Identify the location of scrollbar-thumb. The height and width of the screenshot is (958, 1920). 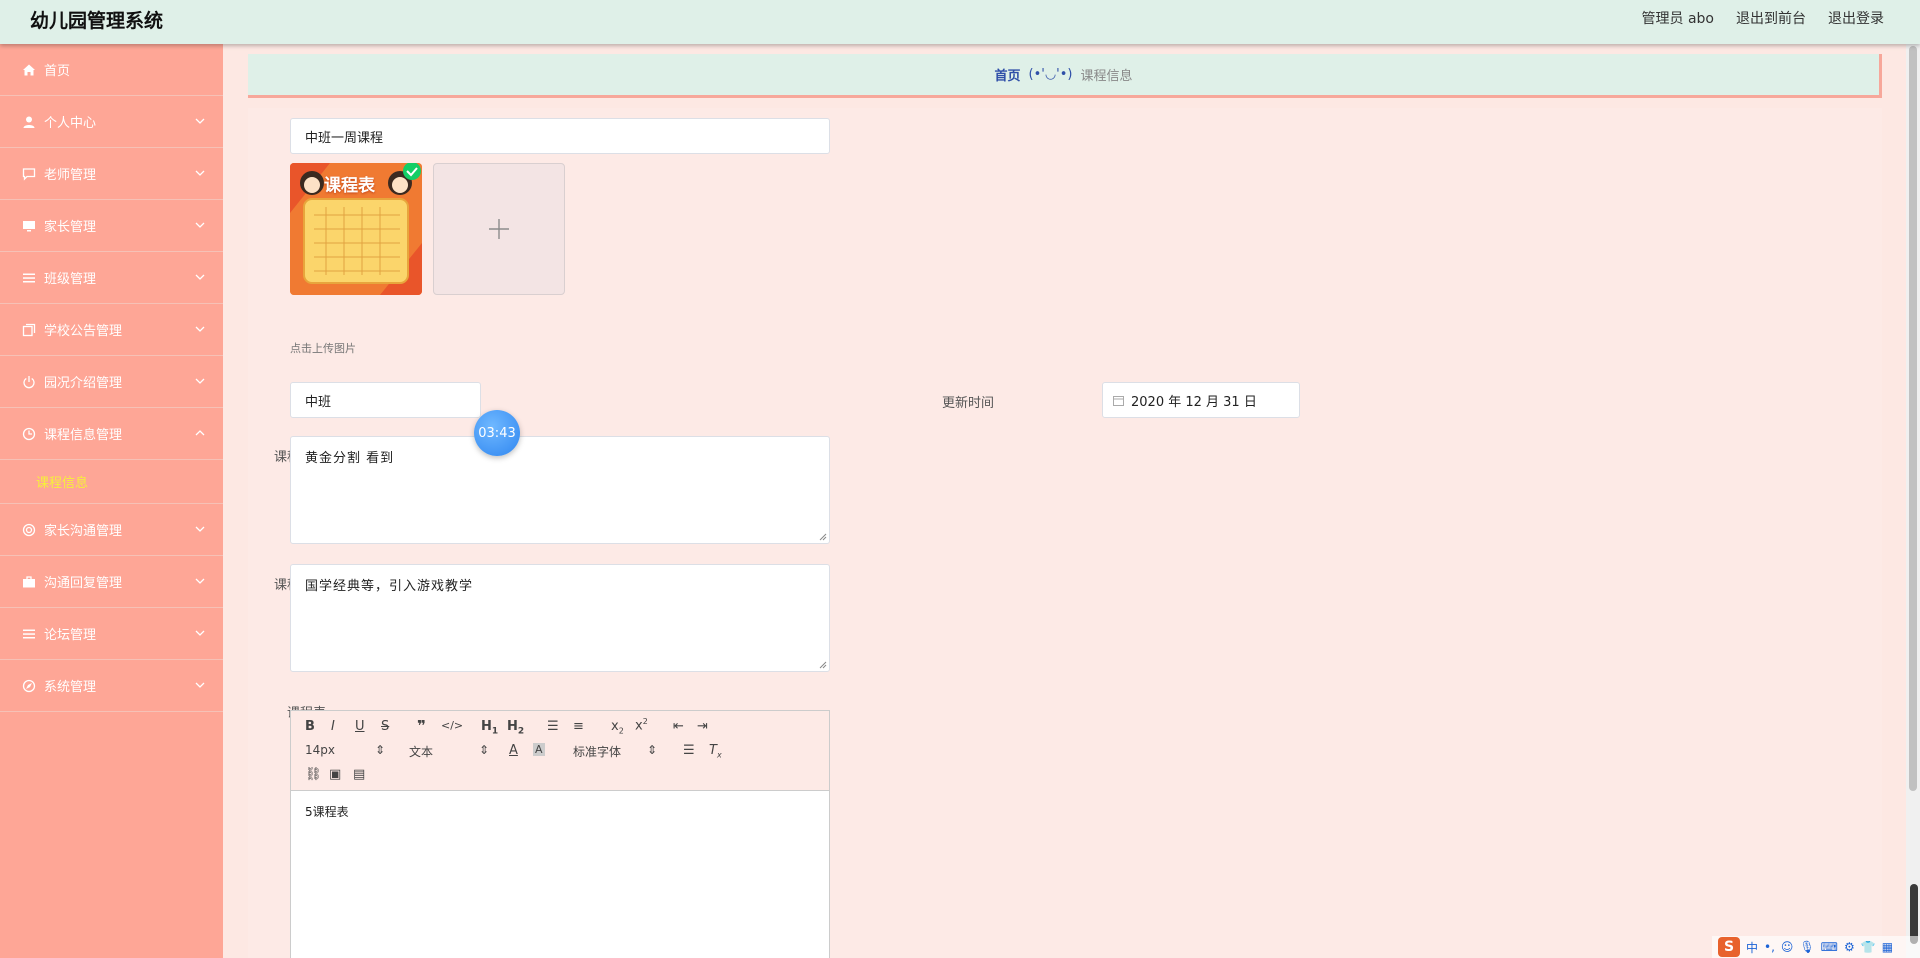
(1913, 418).